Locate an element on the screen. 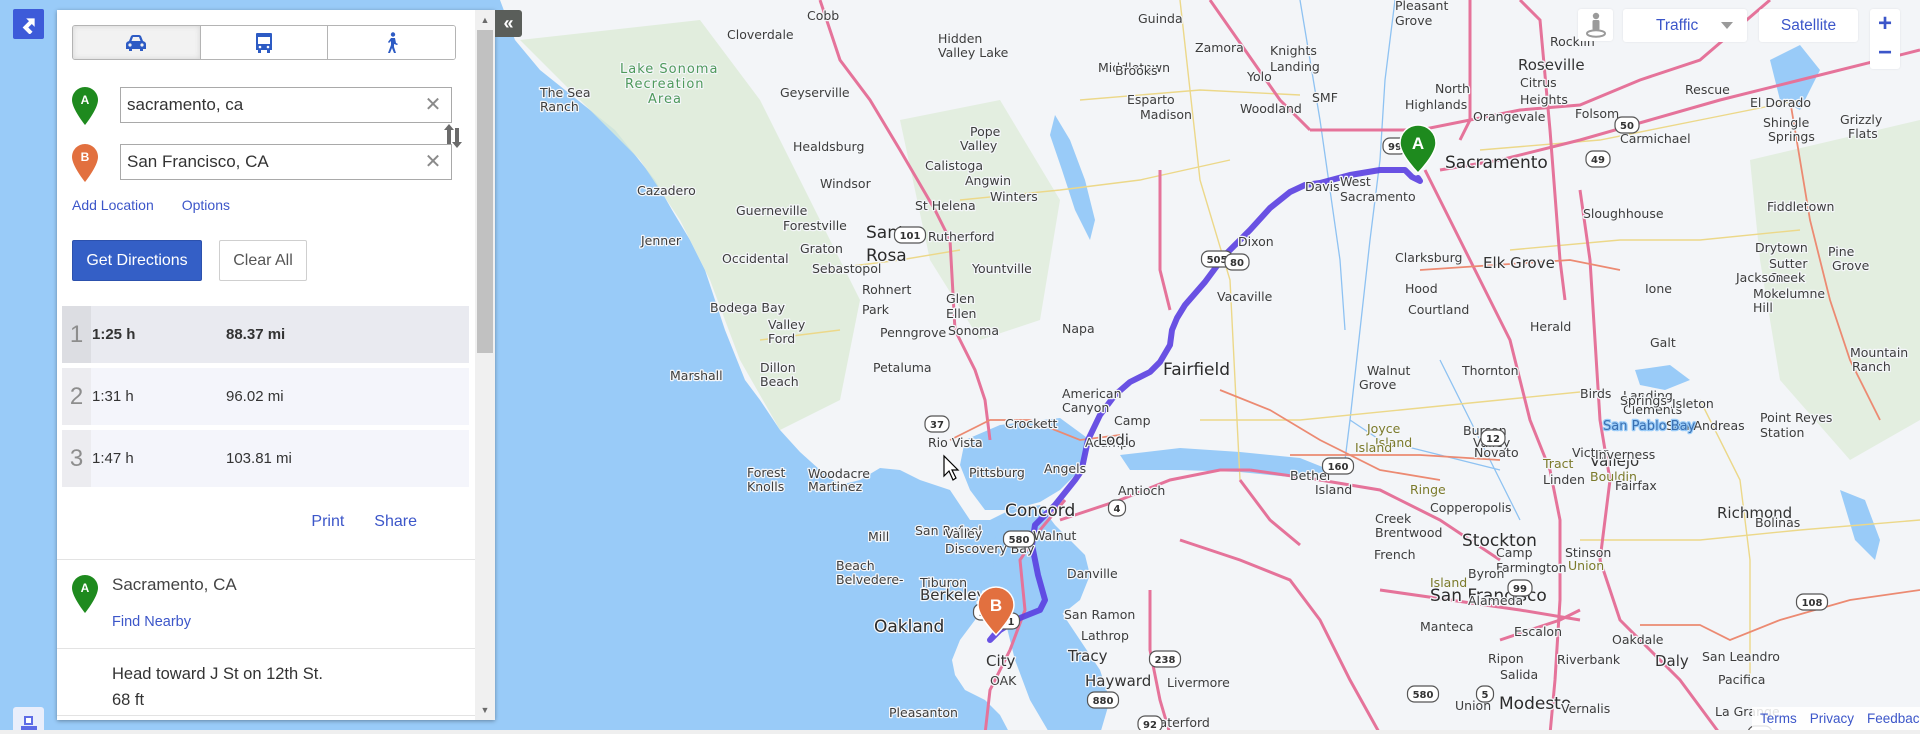 This screenshot has height=734, width=1920. map-place-label: Knolls is located at coordinates (765, 486).